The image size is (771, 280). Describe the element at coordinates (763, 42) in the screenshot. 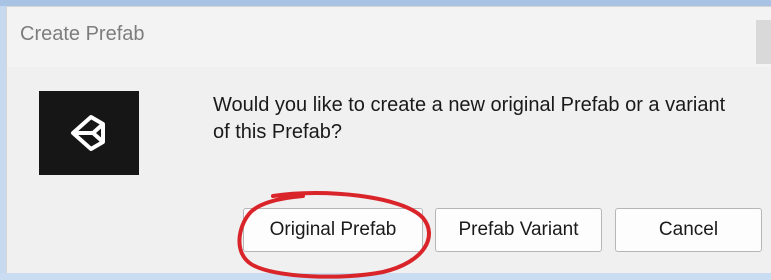

I see `close-button` at that location.